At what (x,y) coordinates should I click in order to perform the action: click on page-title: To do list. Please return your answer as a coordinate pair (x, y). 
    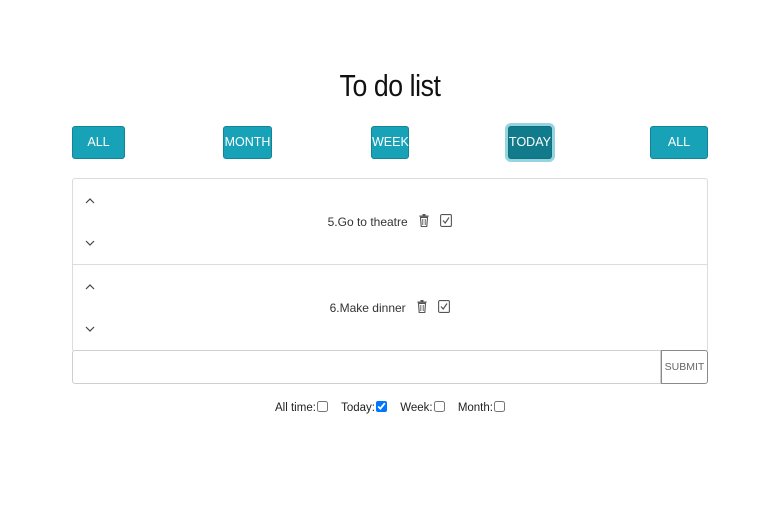
    Looking at the image, I should click on (390, 85).